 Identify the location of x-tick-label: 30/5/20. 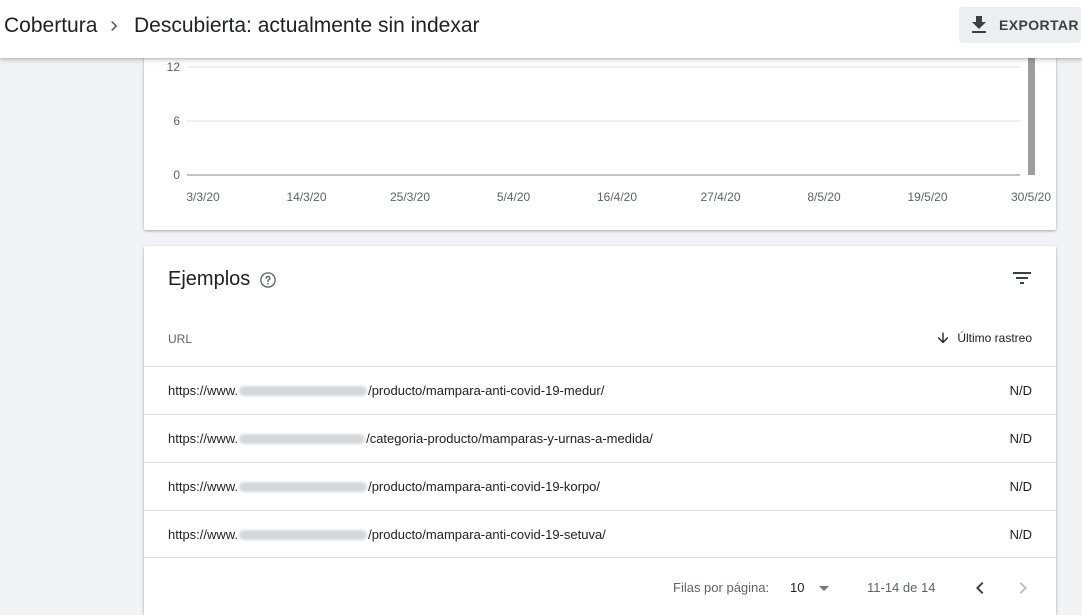
(1031, 197).